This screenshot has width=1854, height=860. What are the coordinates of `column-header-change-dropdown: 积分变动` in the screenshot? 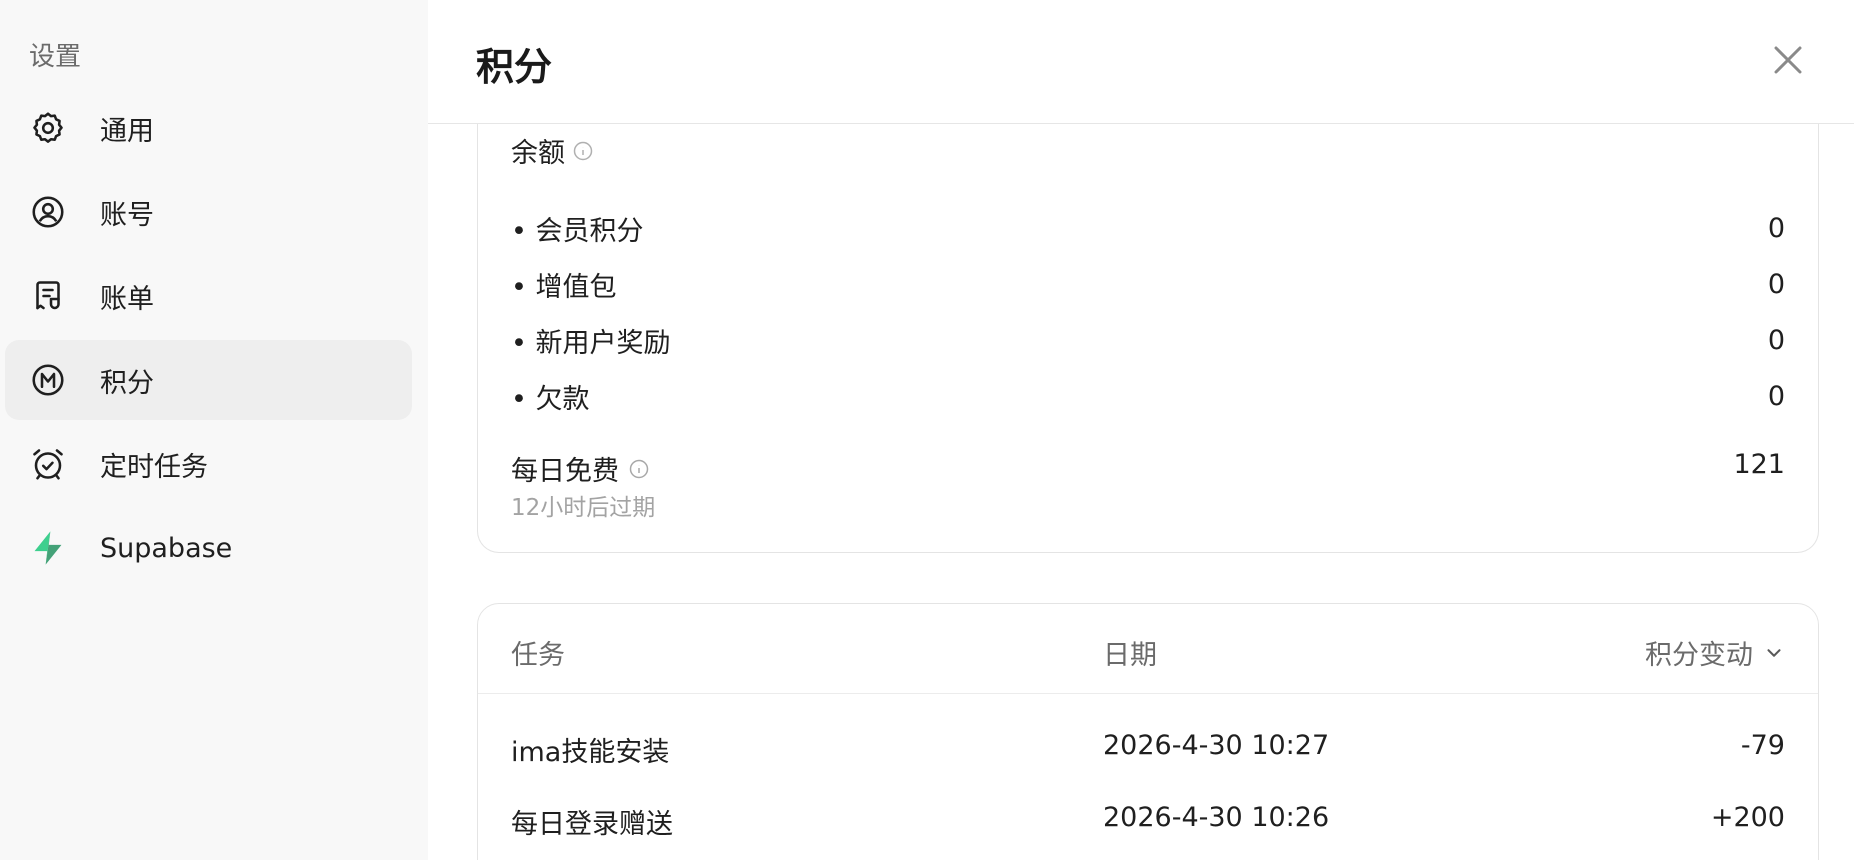 It's located at (1715, 652).